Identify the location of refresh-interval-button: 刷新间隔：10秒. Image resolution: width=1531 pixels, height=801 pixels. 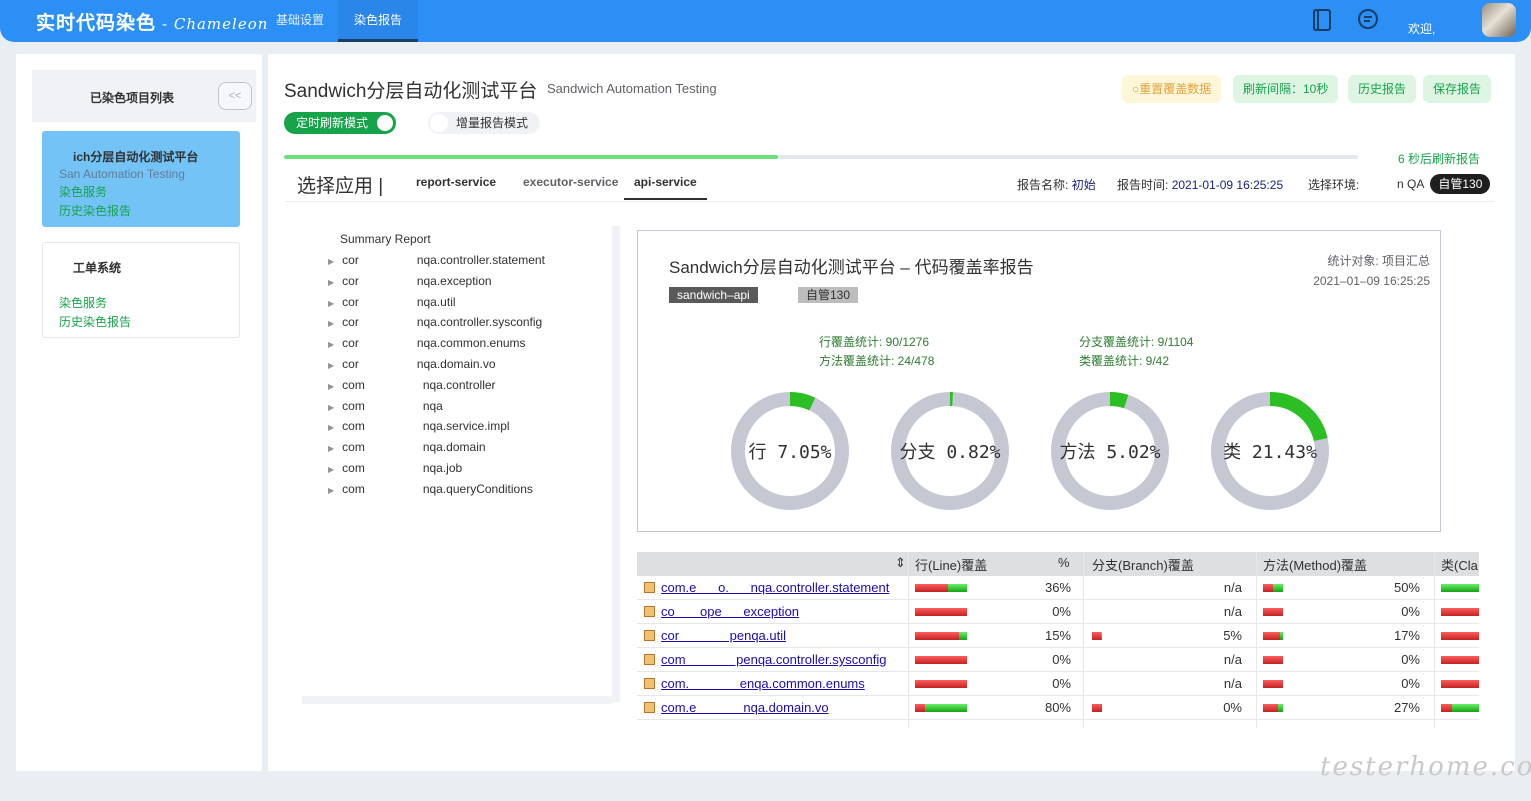
(1286, 89).